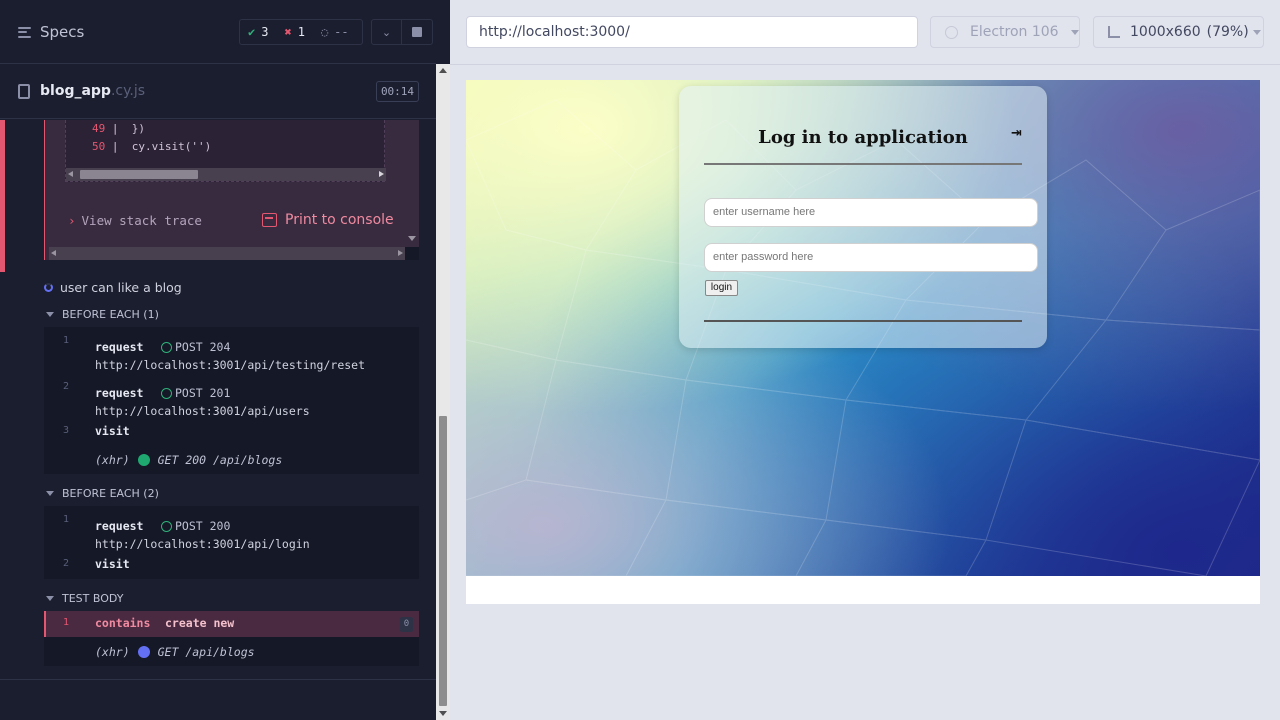  Describe the element at coordinates (102, 314) in the screenshot. I see `hook-header: BEFORE EACH (1)` at that location.